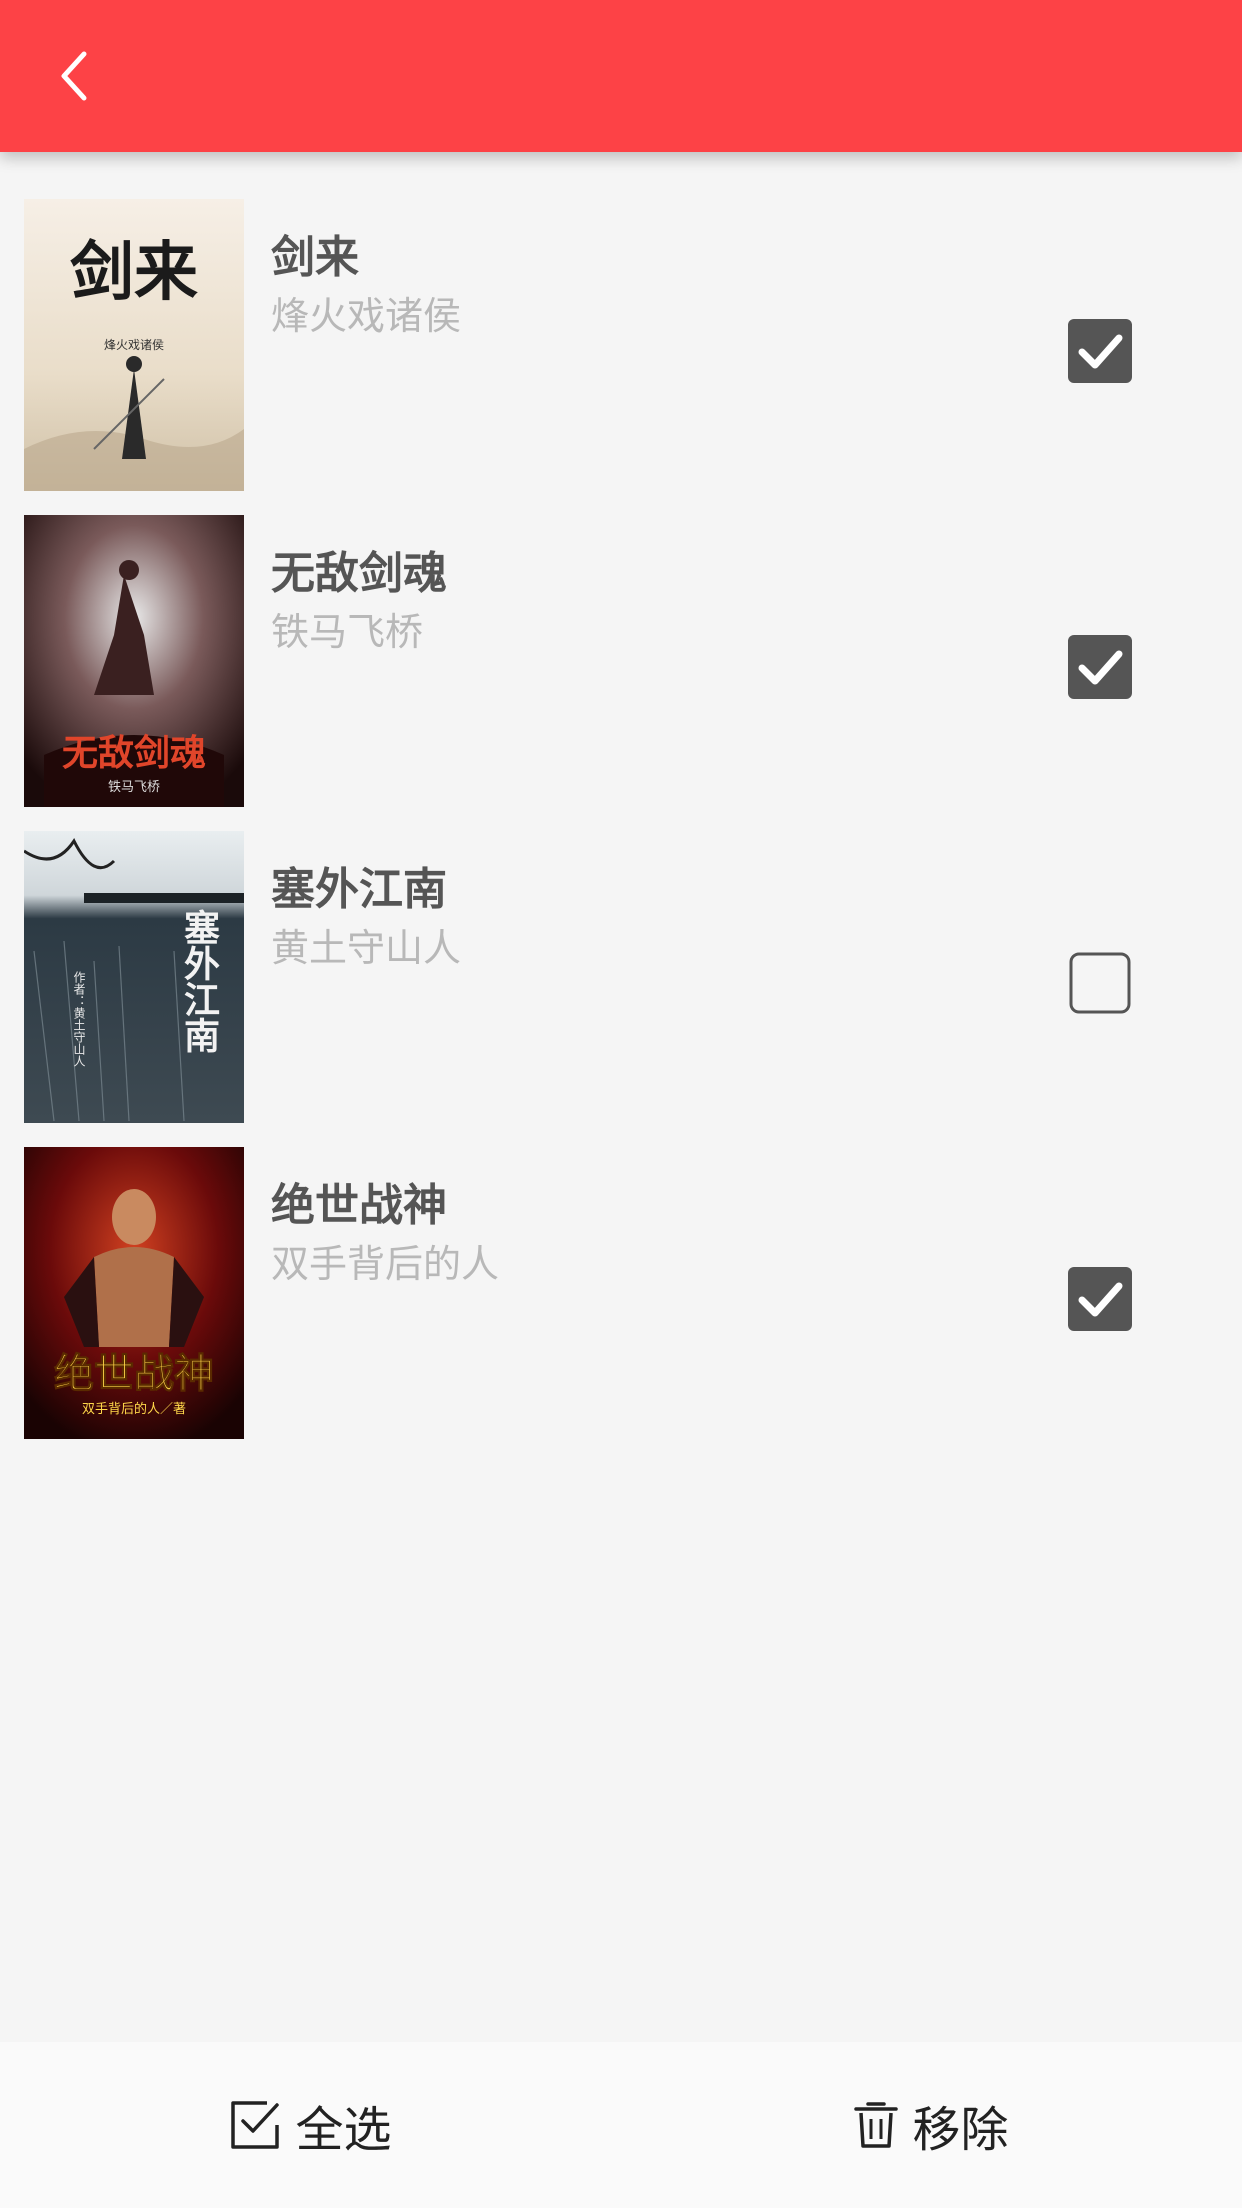 The image size is (1242, 2208). I want to click on select-all-label: 全选, so click(343, 2130).